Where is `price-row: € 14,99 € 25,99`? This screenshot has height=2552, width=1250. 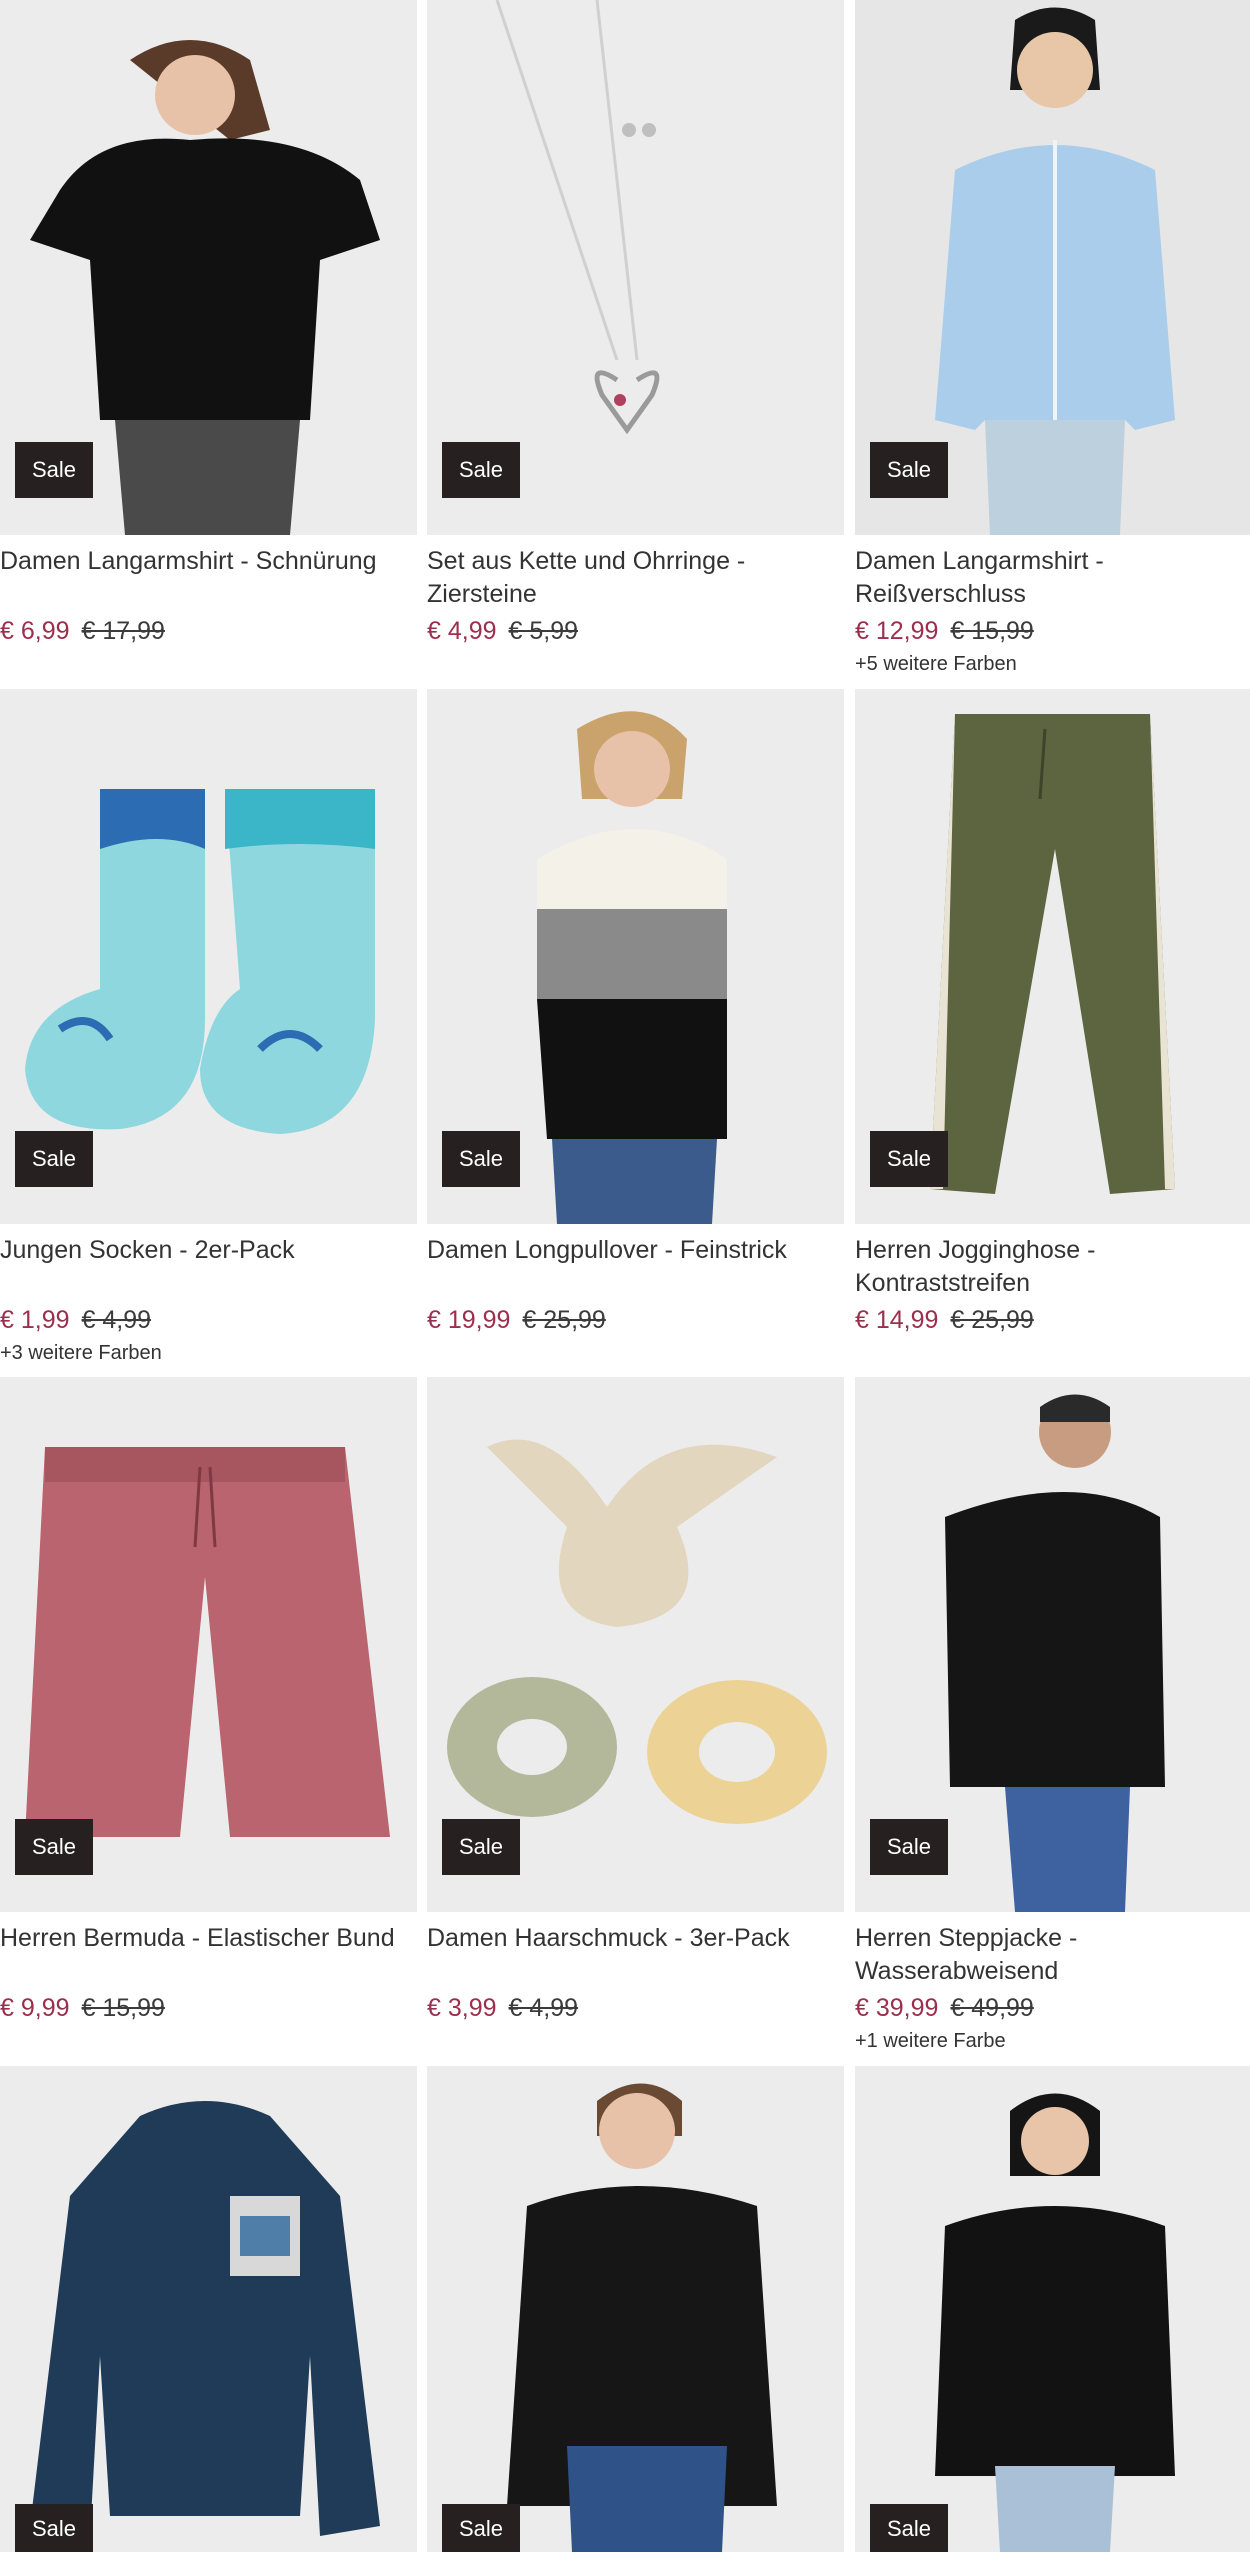
price-row: € 14,99 € 25,99 is located at coordinates (1052, 1320).